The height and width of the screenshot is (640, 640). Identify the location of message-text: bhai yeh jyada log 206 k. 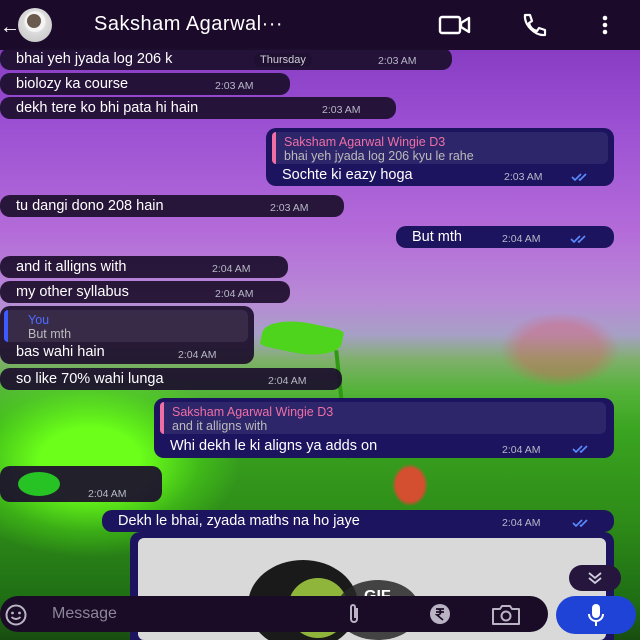
(94, 59).